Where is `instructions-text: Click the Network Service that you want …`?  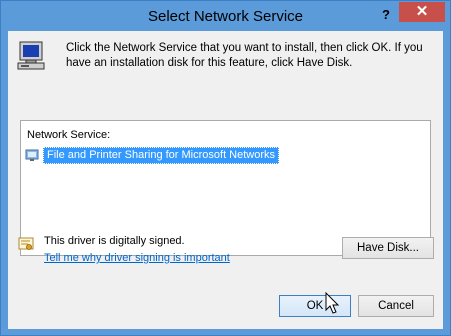 instructions-text: Click the Network Service that you want … is located at coordinates (244, 55).